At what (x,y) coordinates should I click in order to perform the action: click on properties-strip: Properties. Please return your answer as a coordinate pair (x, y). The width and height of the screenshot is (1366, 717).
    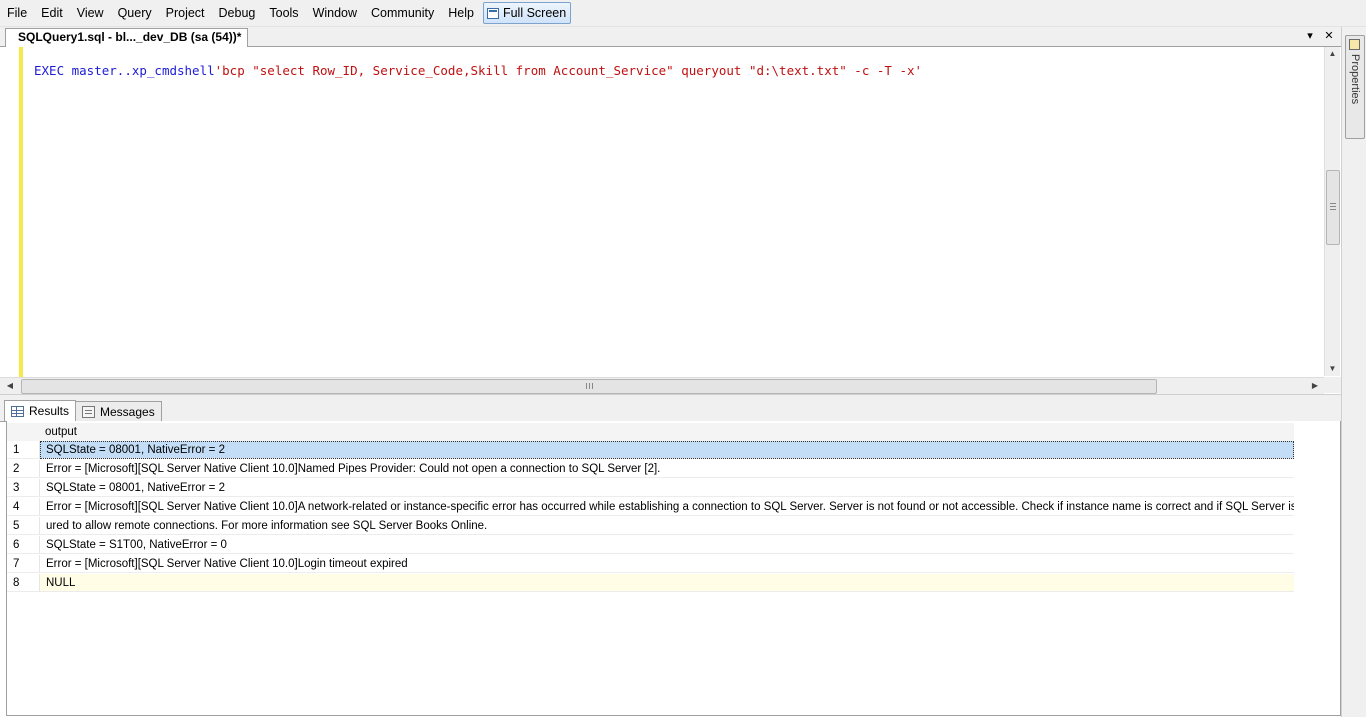
    Looking at the image, I should click on (1353, 372).